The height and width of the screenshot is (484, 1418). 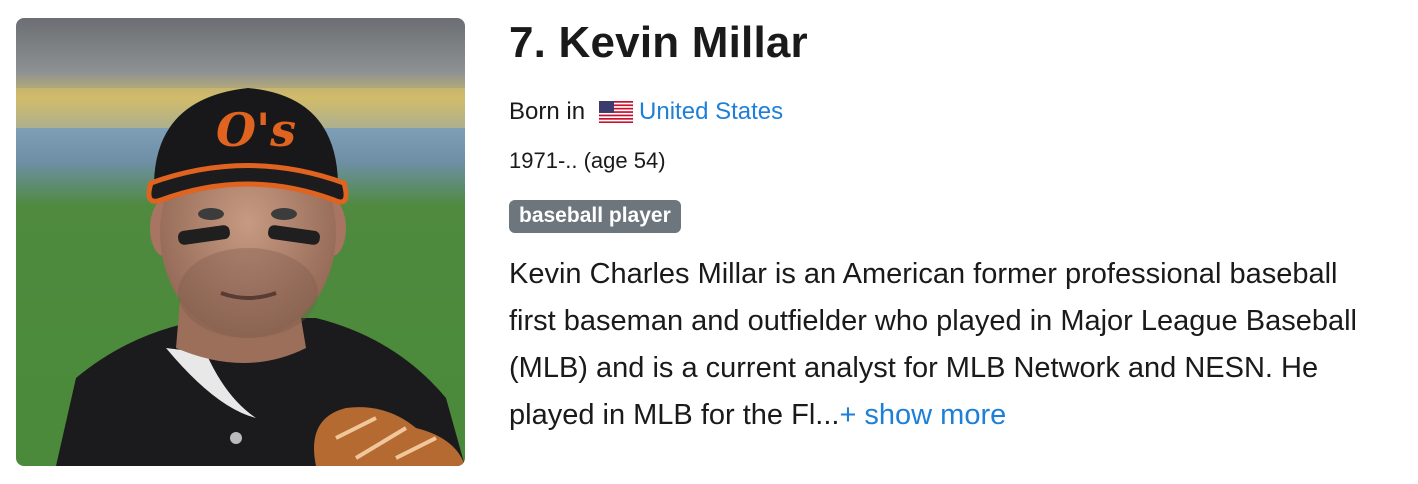 What do you see at coordinates (658, 42) in the screenshot?
I see `person-title: 7. Kevin Millar` at bounding box center [658, 42].